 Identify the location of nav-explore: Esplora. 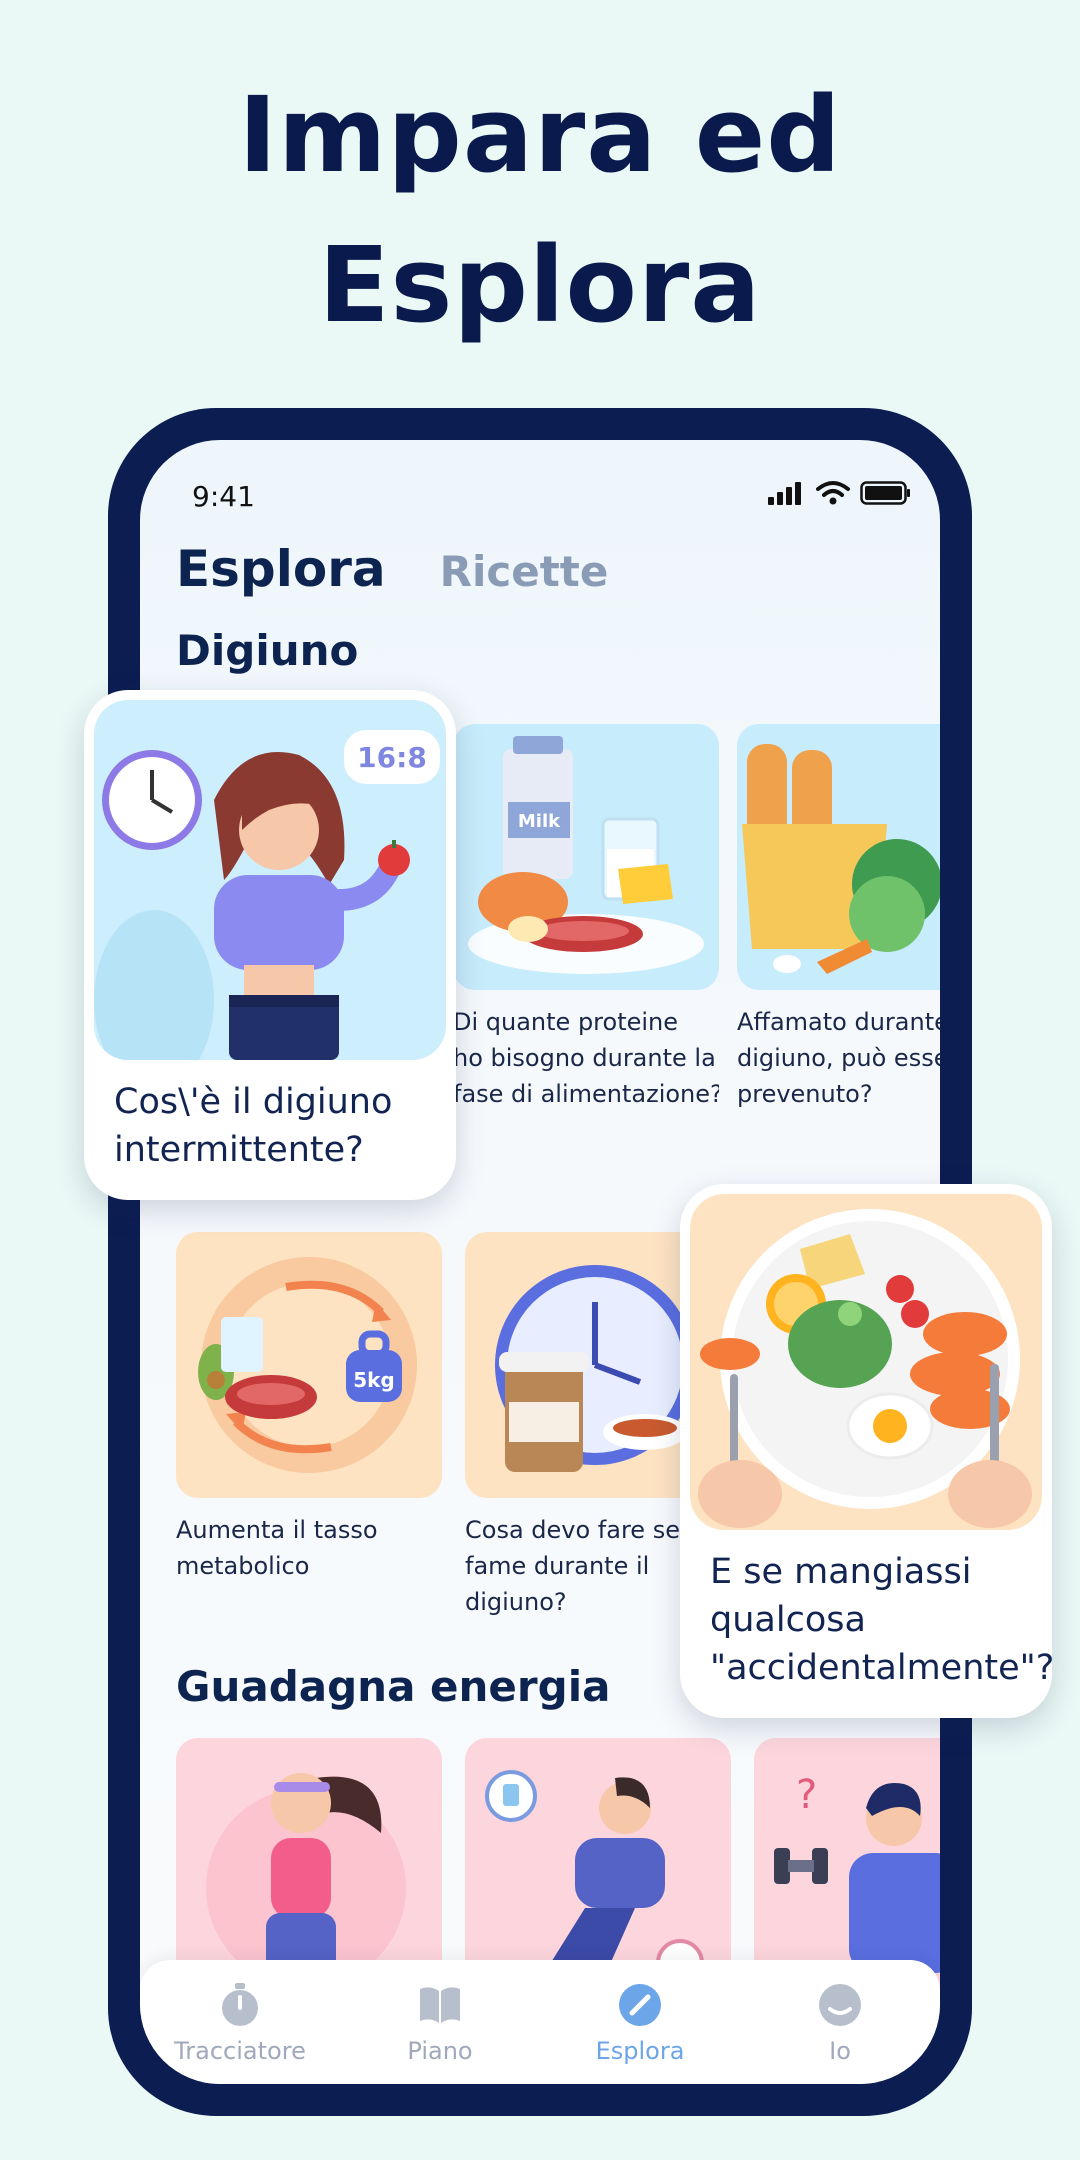
(640, 2022).